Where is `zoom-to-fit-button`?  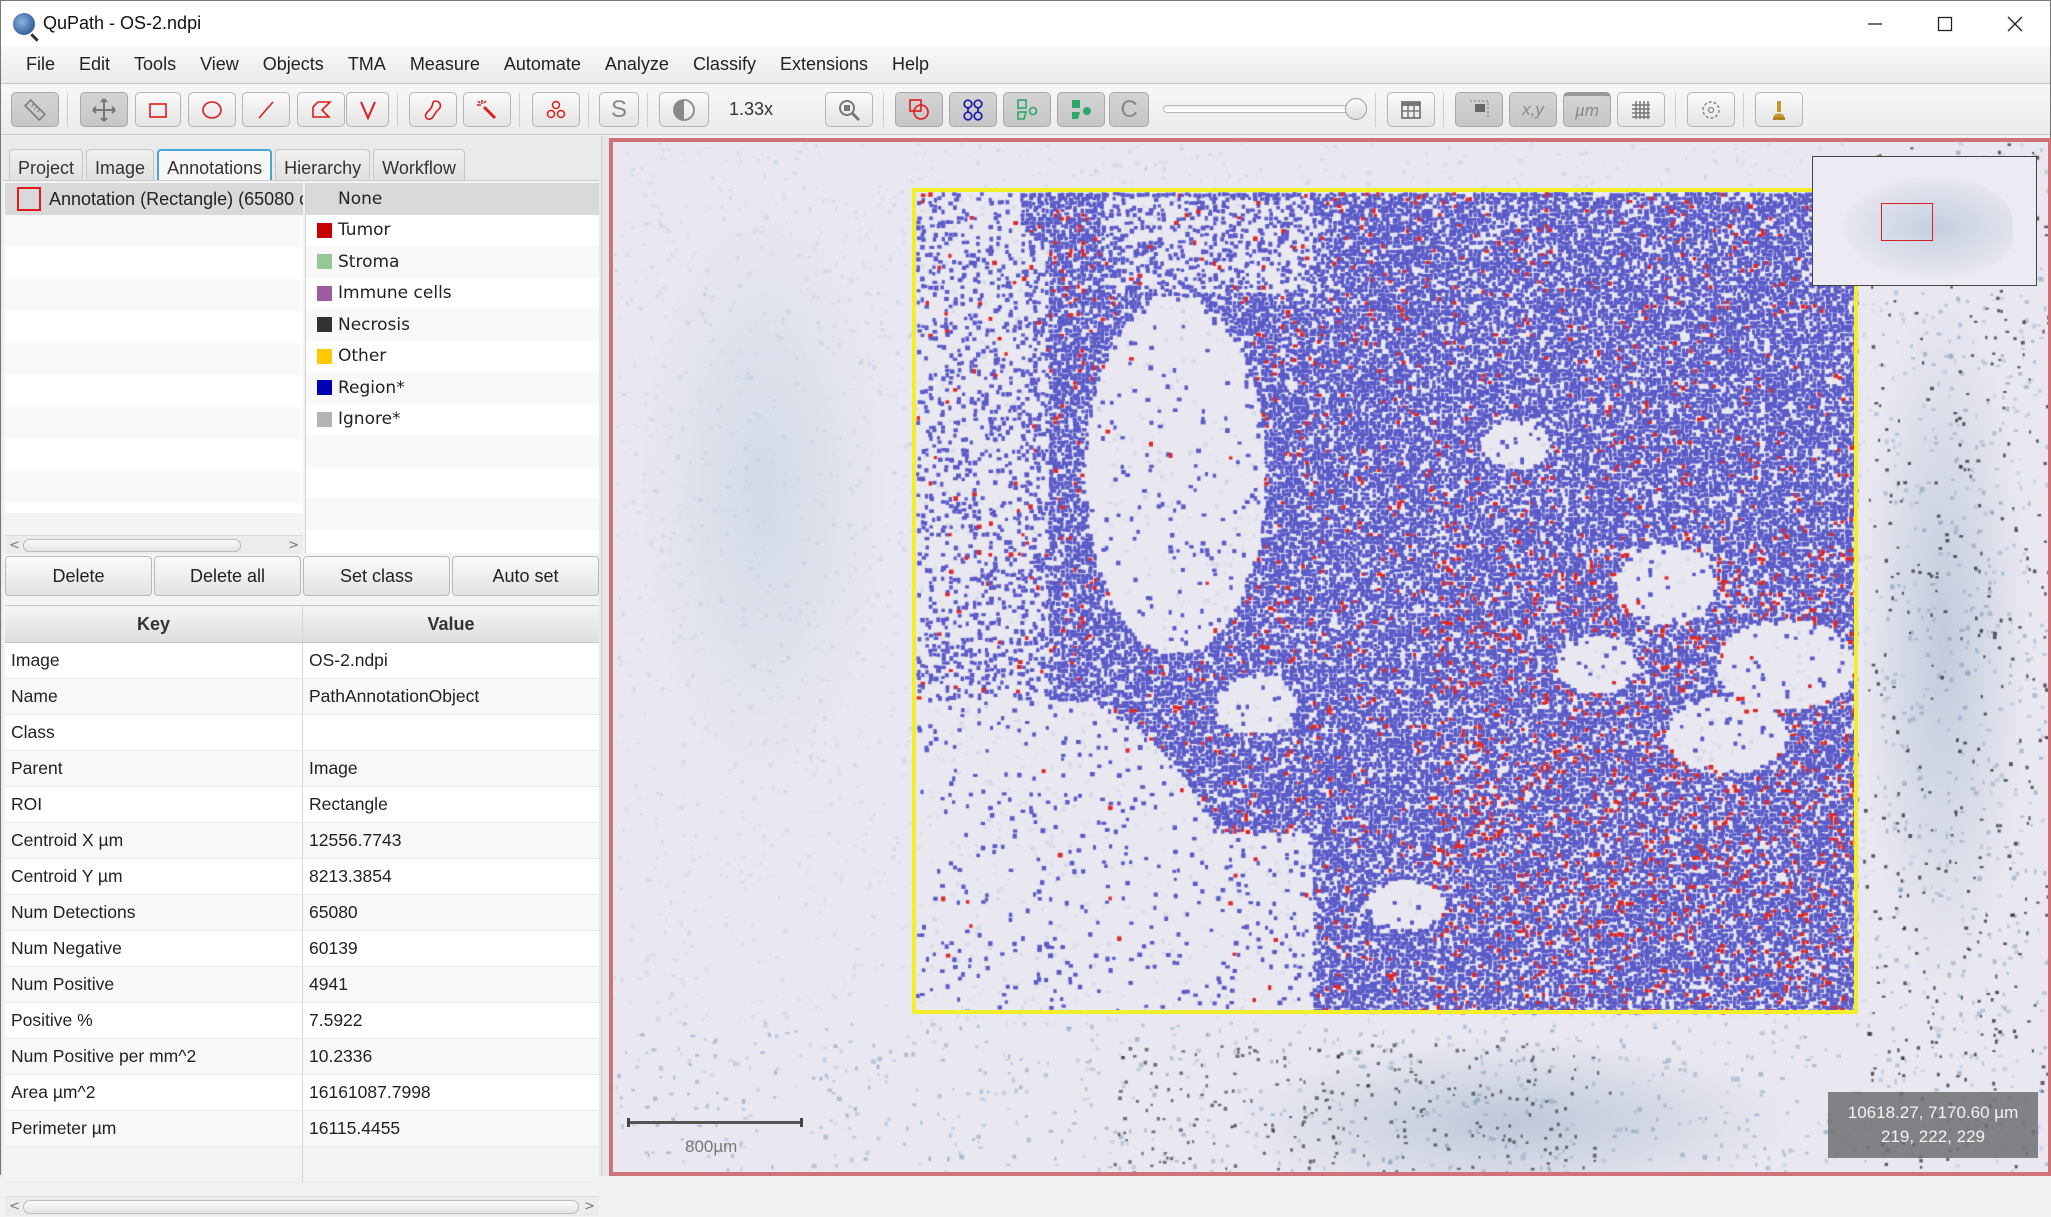
zoom-to-fit-button is located at coordinates (849, 109).